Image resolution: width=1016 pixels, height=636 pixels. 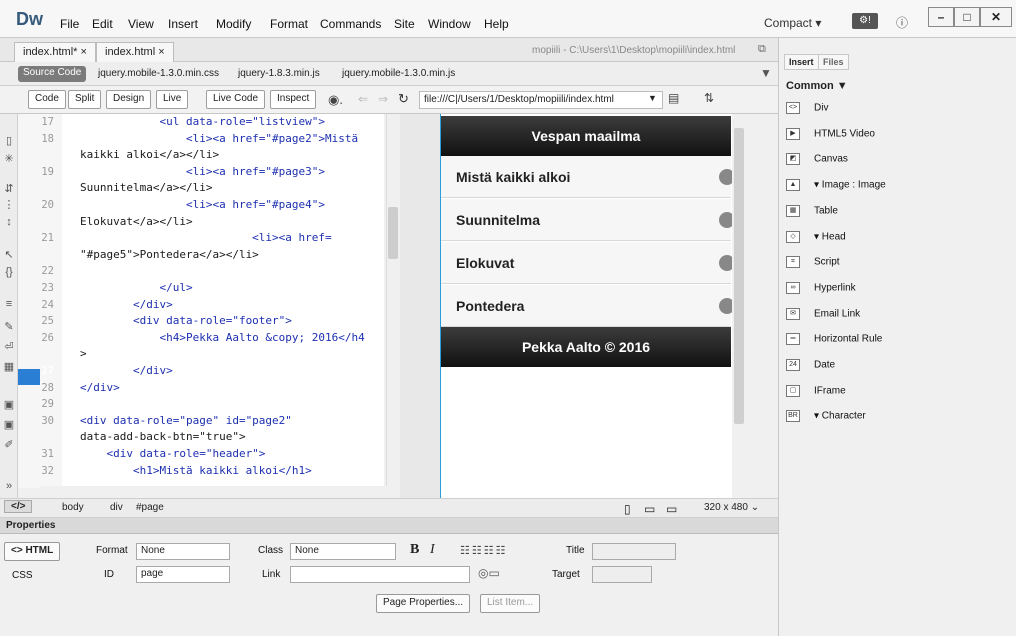 What do you see at coordinates (55, 52) in the screenshot?
I see `tab-index-modified: index.html* ×` at bounding box center [55, 52].